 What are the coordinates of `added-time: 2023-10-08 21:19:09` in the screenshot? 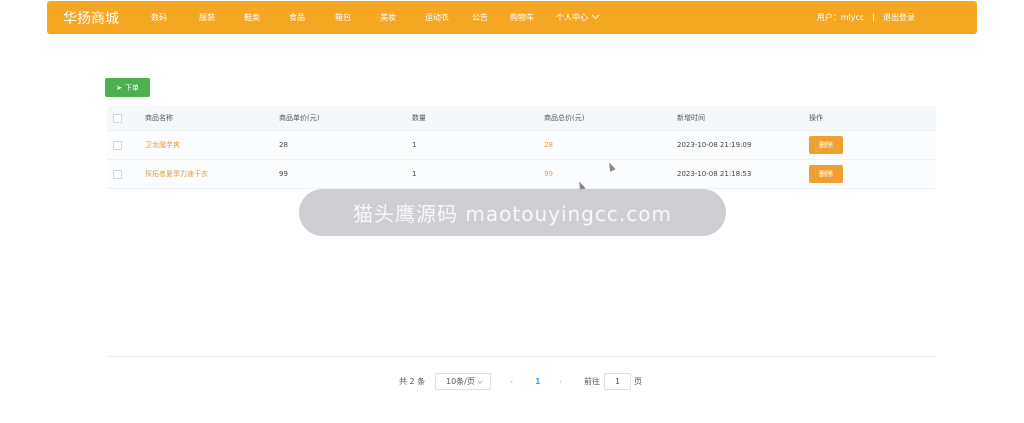 It's located at (714, 145).